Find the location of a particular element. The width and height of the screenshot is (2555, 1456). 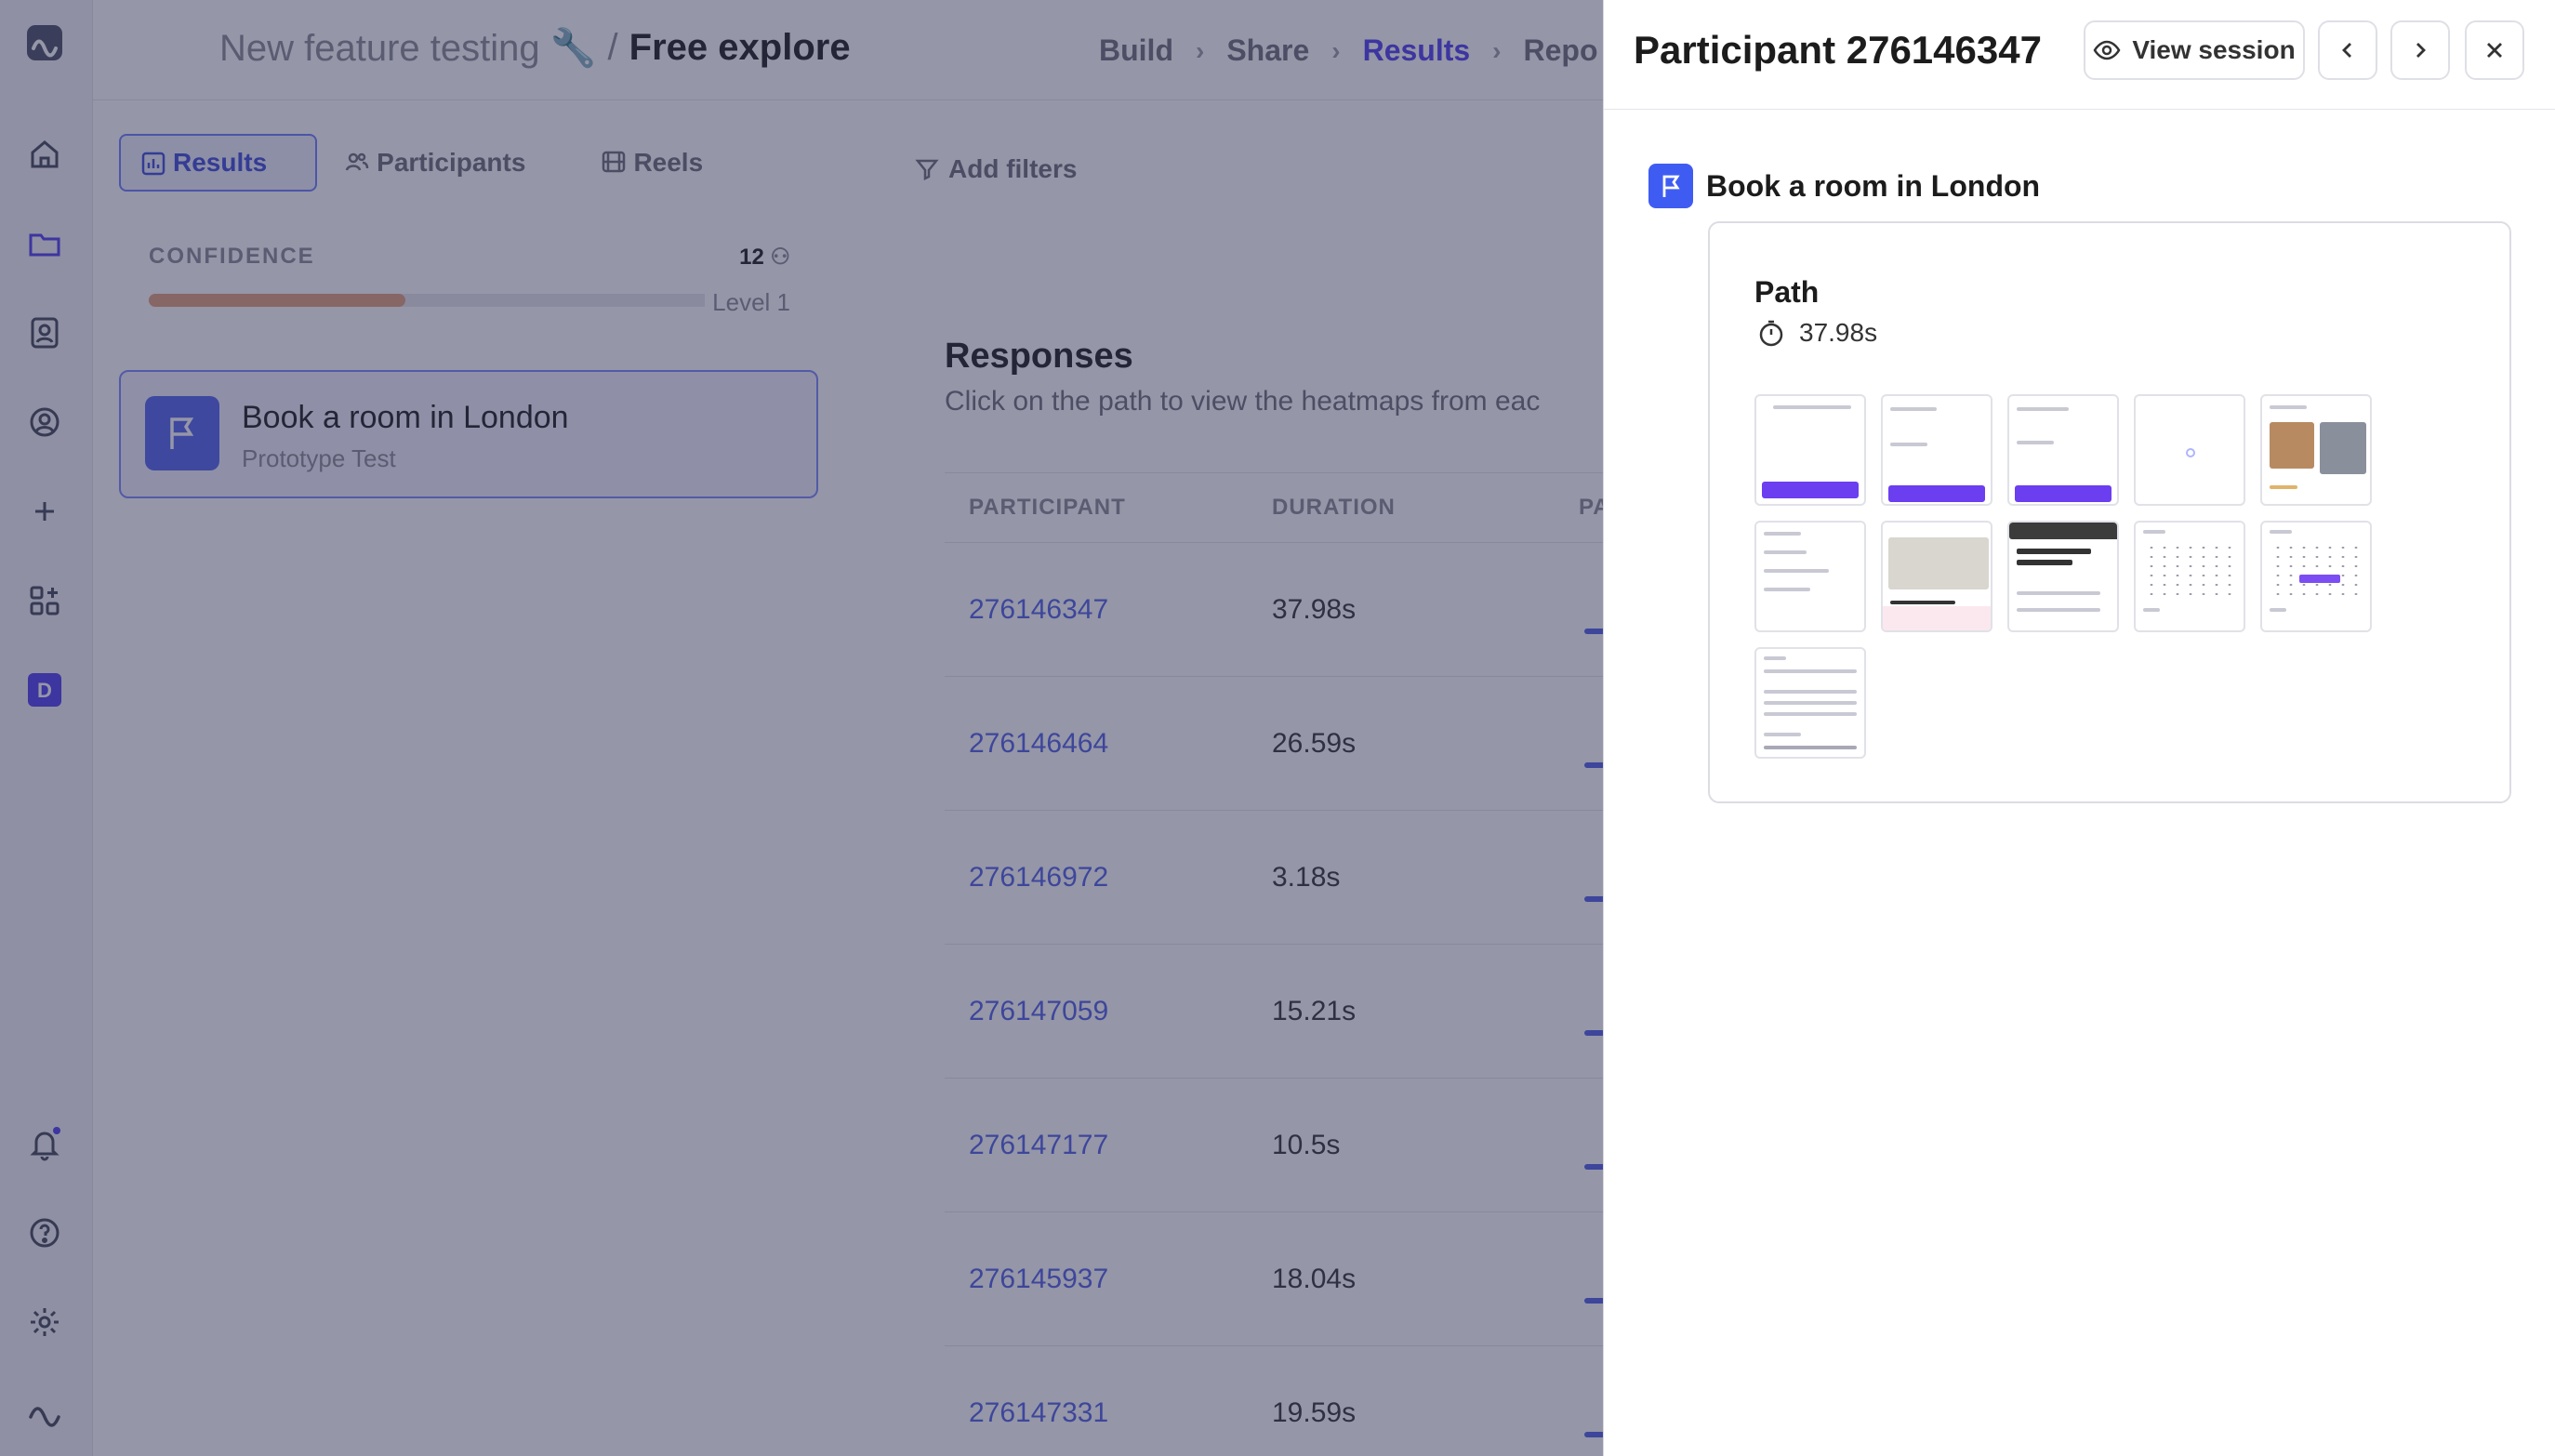

next-participant-button is located at coordinates (2420, 50).